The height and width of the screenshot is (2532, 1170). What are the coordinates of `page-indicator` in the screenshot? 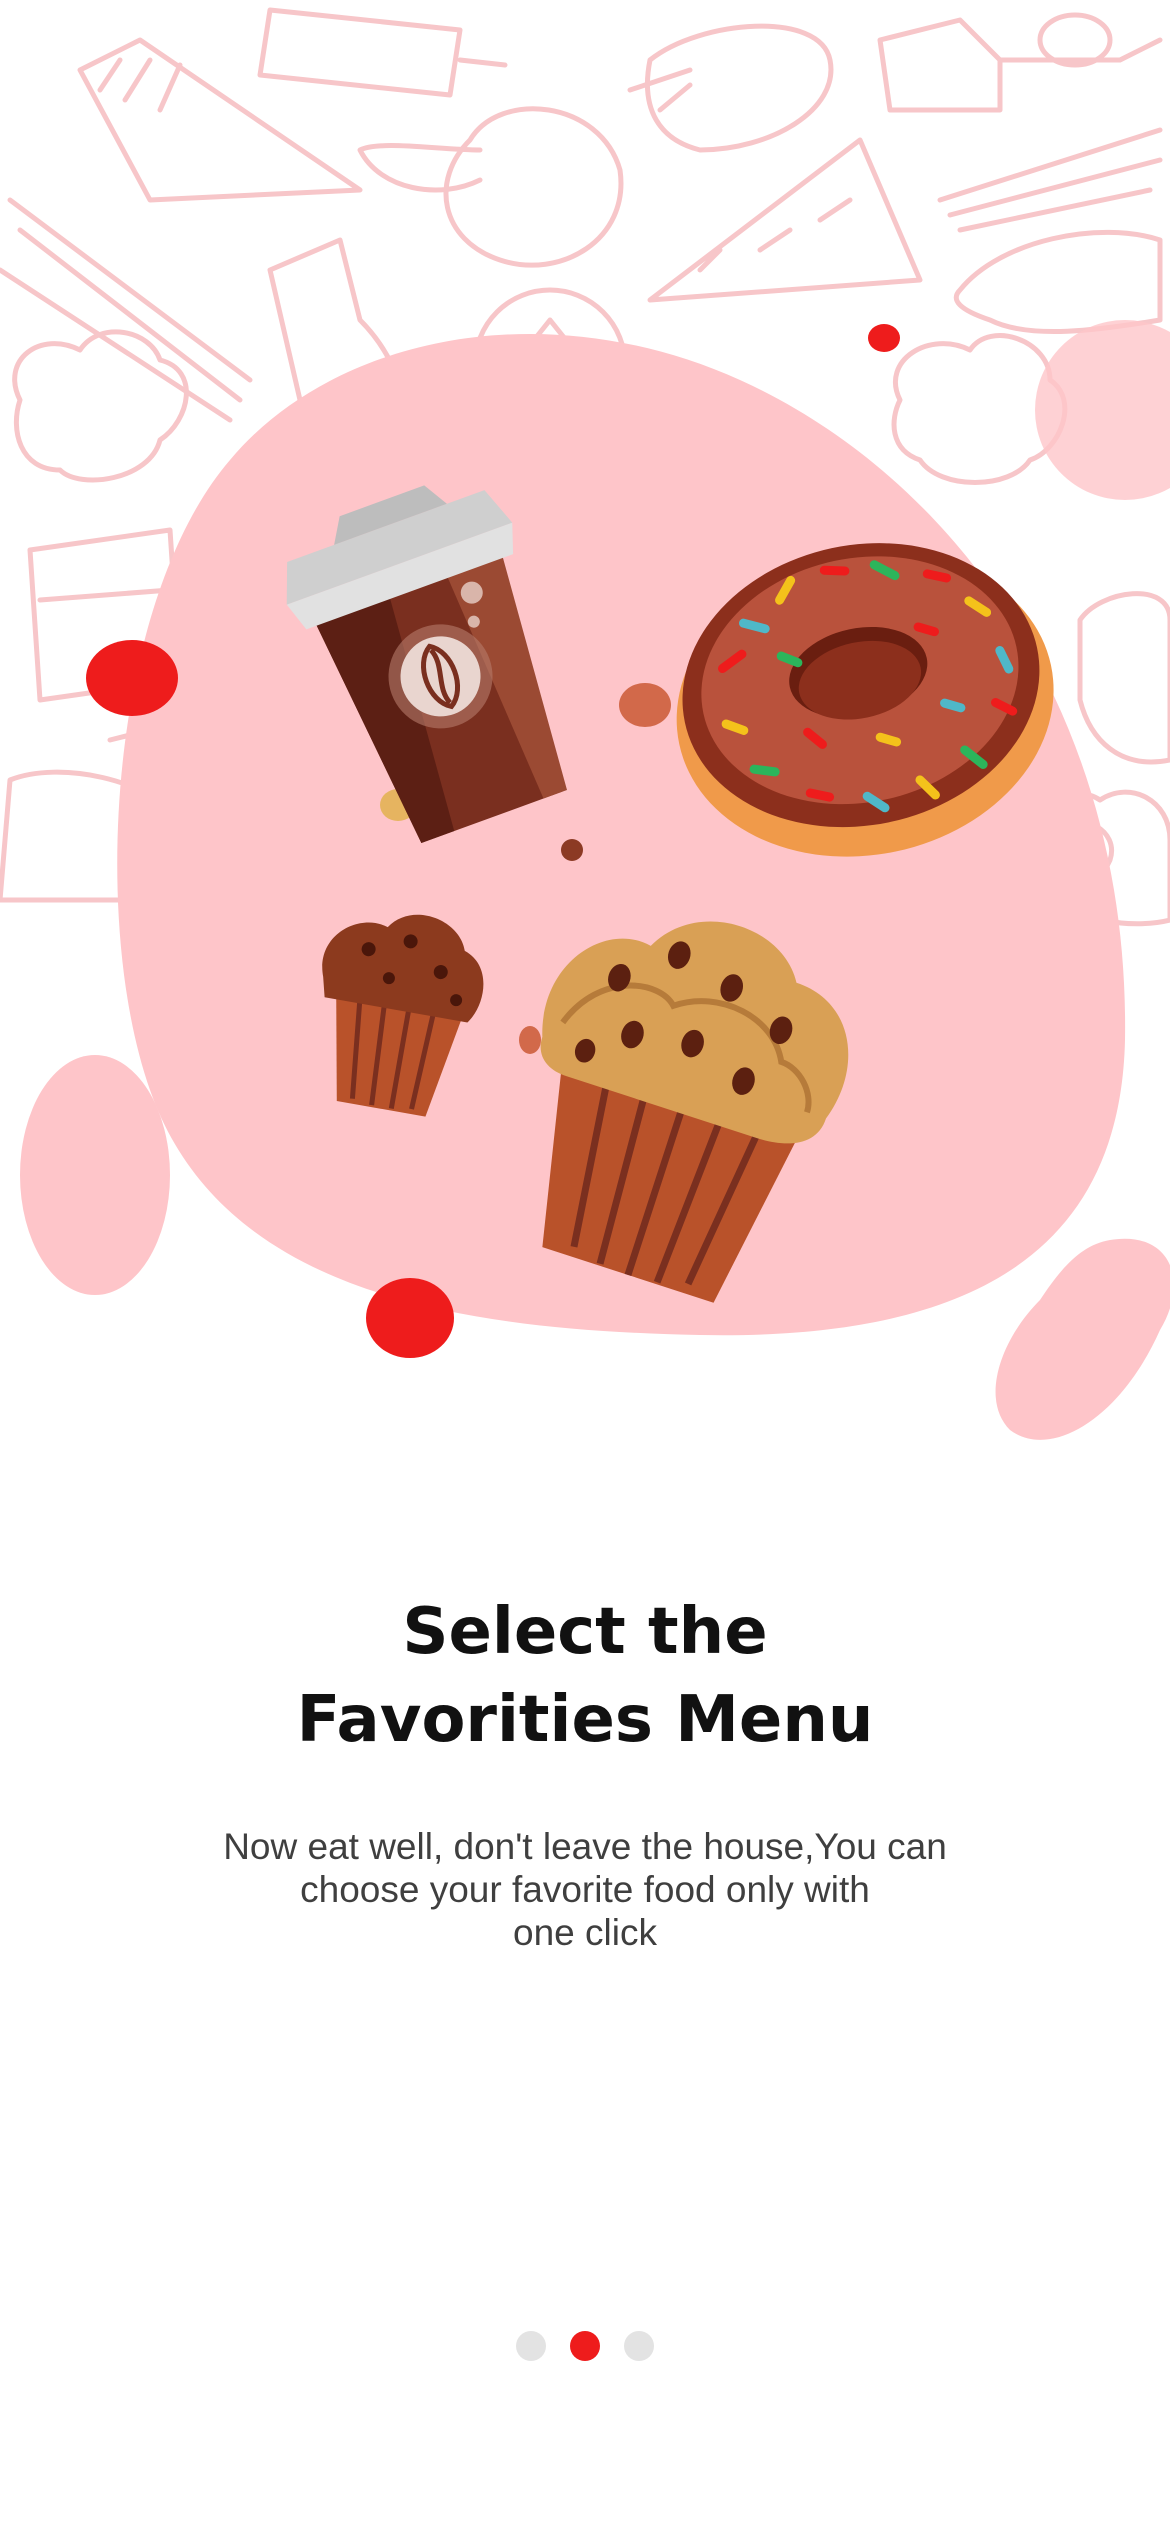 It's located at (585, 2346).